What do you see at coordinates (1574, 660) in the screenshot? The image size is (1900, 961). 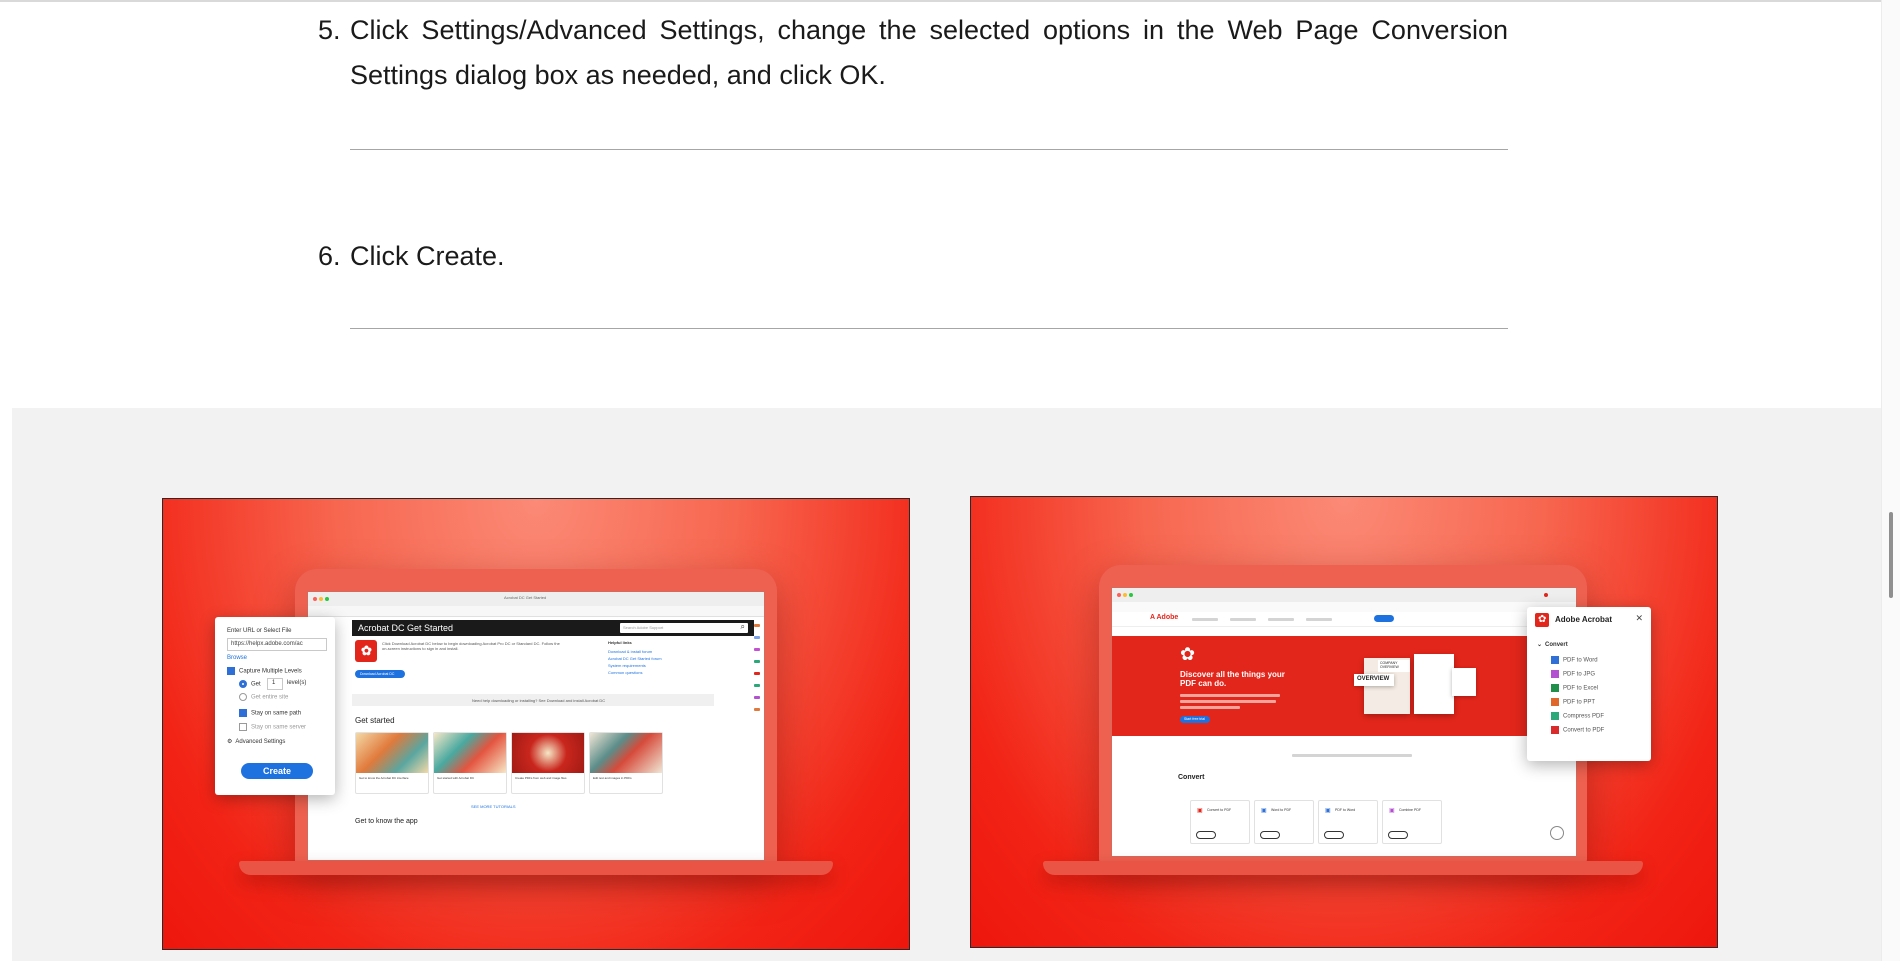 I see `panel-item-pdf-to-word: PDF to Word` at bounding box center [1574, 660].